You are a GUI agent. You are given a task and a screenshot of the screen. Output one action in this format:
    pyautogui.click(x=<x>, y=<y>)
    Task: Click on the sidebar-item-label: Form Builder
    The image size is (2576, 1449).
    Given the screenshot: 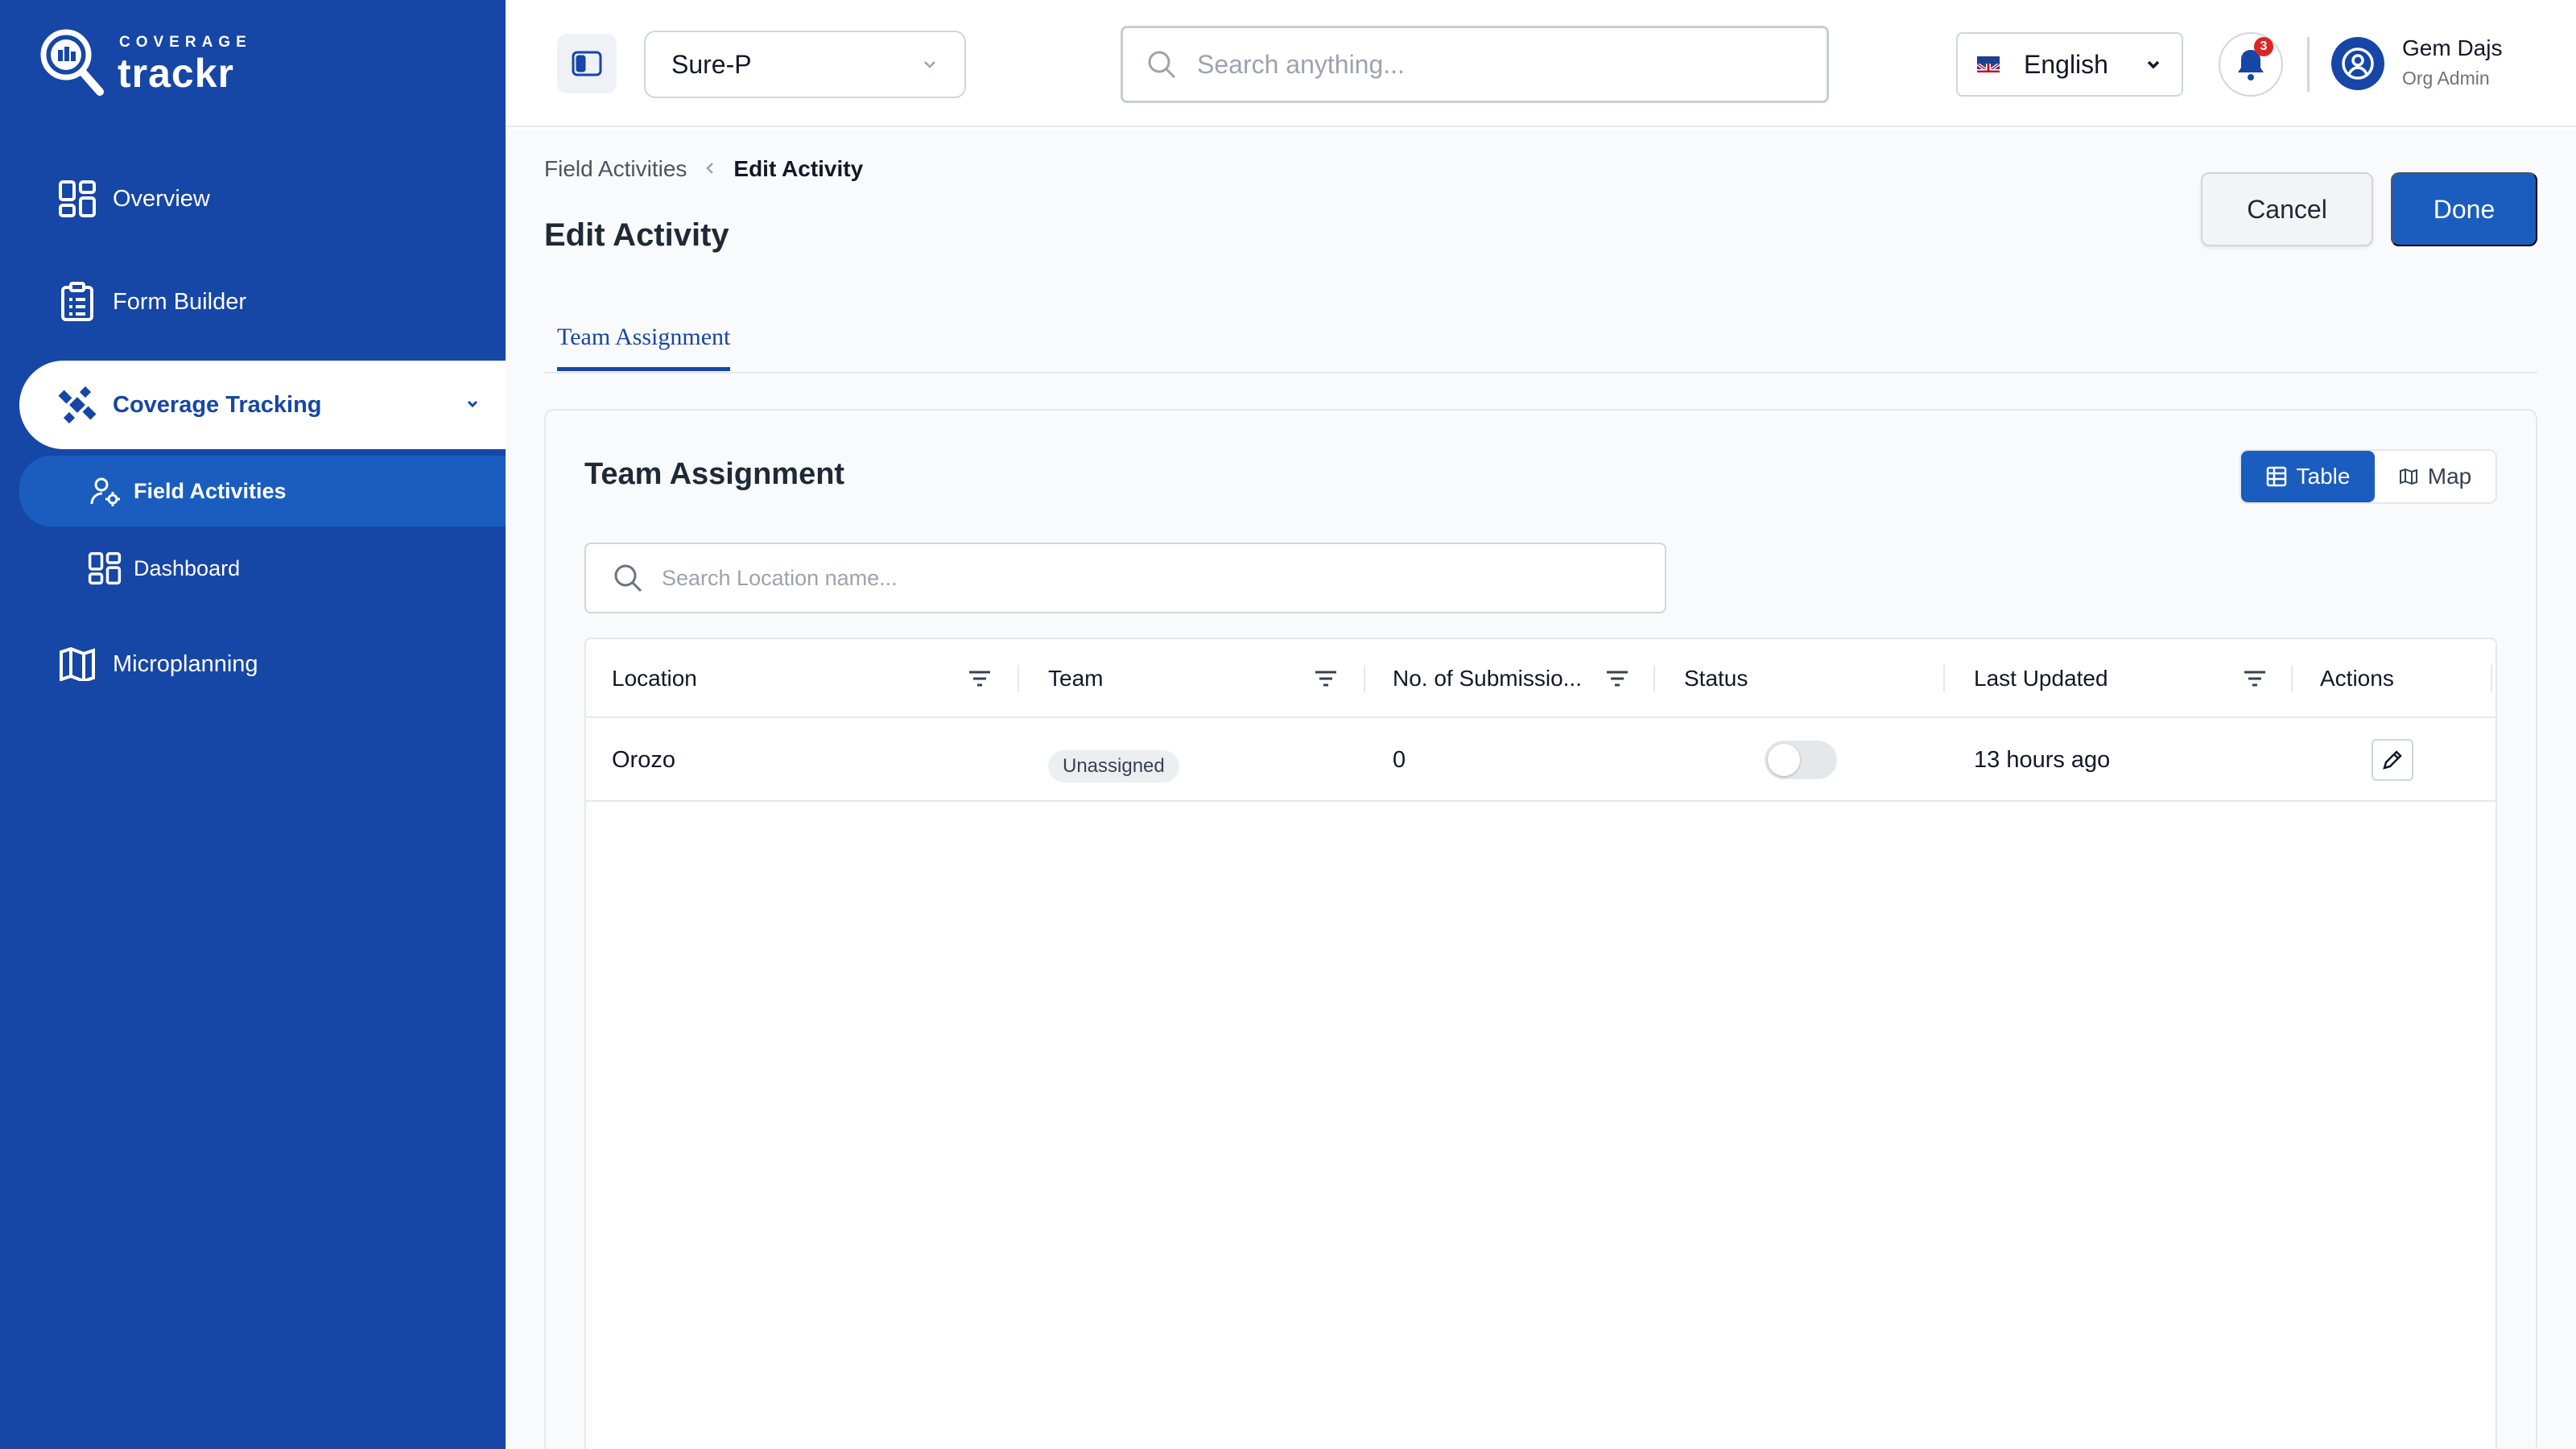 What is the action you would take?
    pyautogui.click(x=179, y=301)
    